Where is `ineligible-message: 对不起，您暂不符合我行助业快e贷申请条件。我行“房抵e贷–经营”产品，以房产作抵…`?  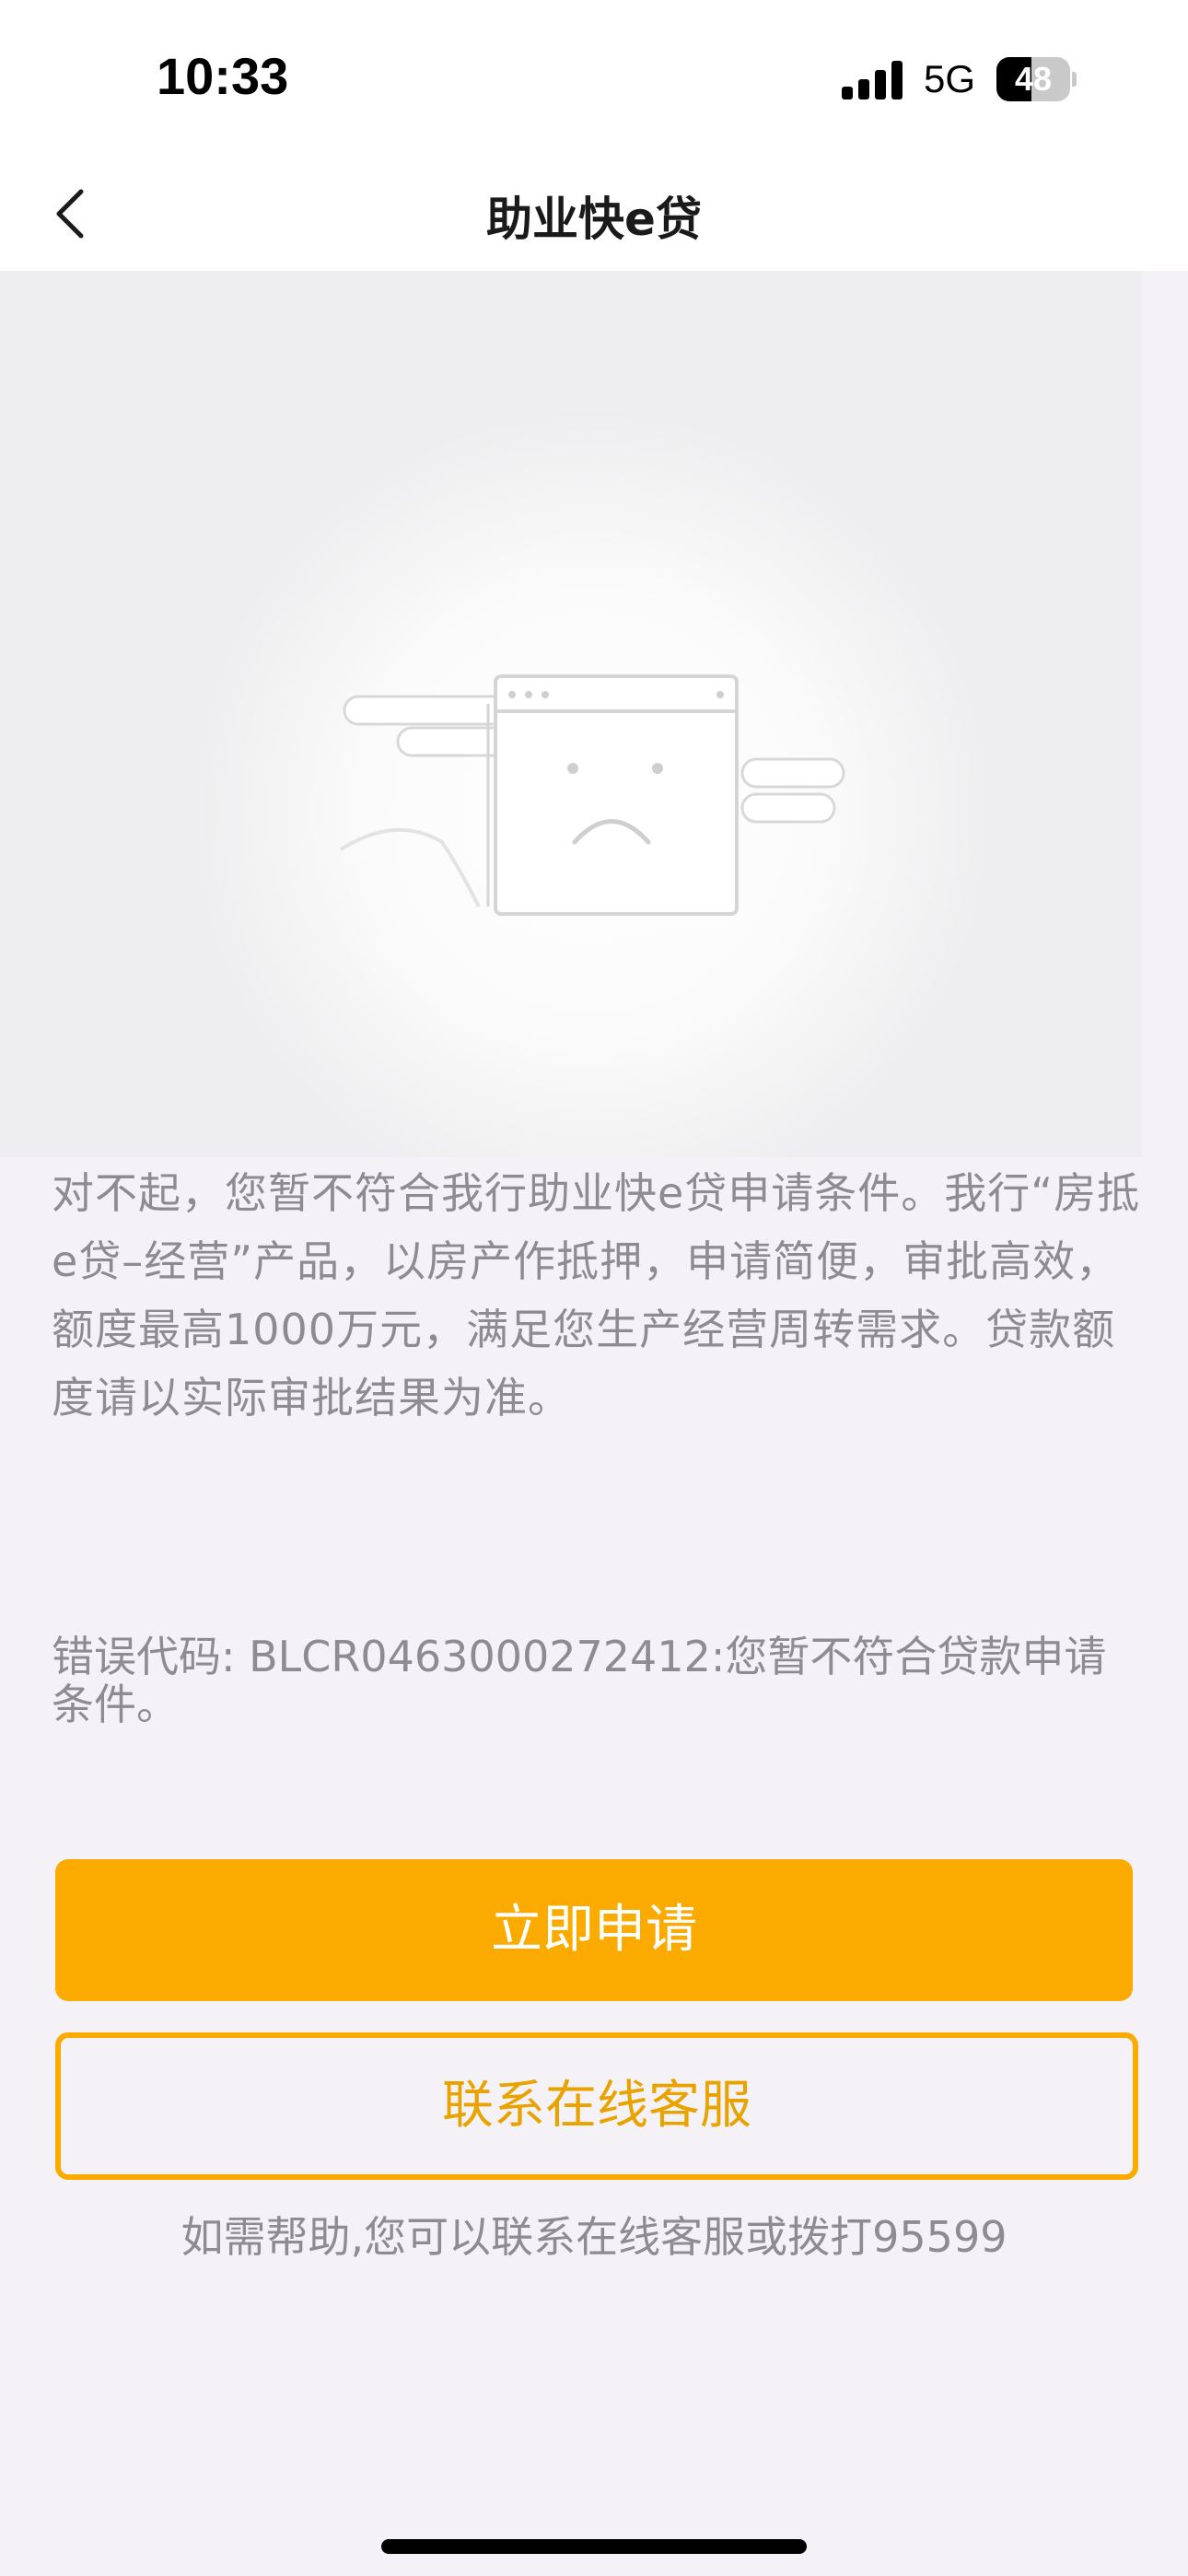
ineligible-message: 对不起，您暂不符合我行助业快e贷申请条件。我行“房抵e贷–经营”产品，以房产作抵… is located at coordinates (596, 1295).